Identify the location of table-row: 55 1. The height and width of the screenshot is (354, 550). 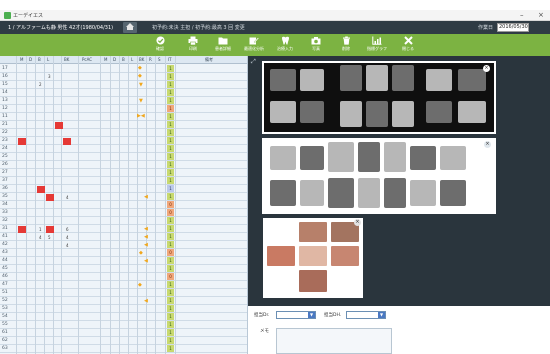
(123, 325).